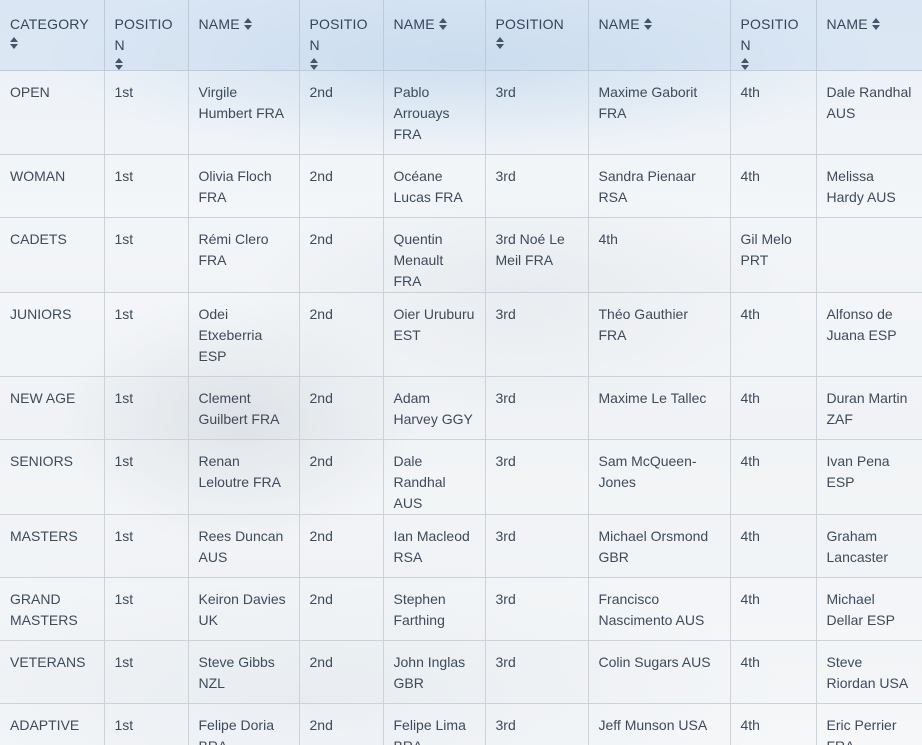 This screenshot has height=745, width=922. What do you see at coordinates (869, 609) in the screenshot?
I see `table-cell-name-4: Michael Dellar ESP` at bounding box center [869, 609].